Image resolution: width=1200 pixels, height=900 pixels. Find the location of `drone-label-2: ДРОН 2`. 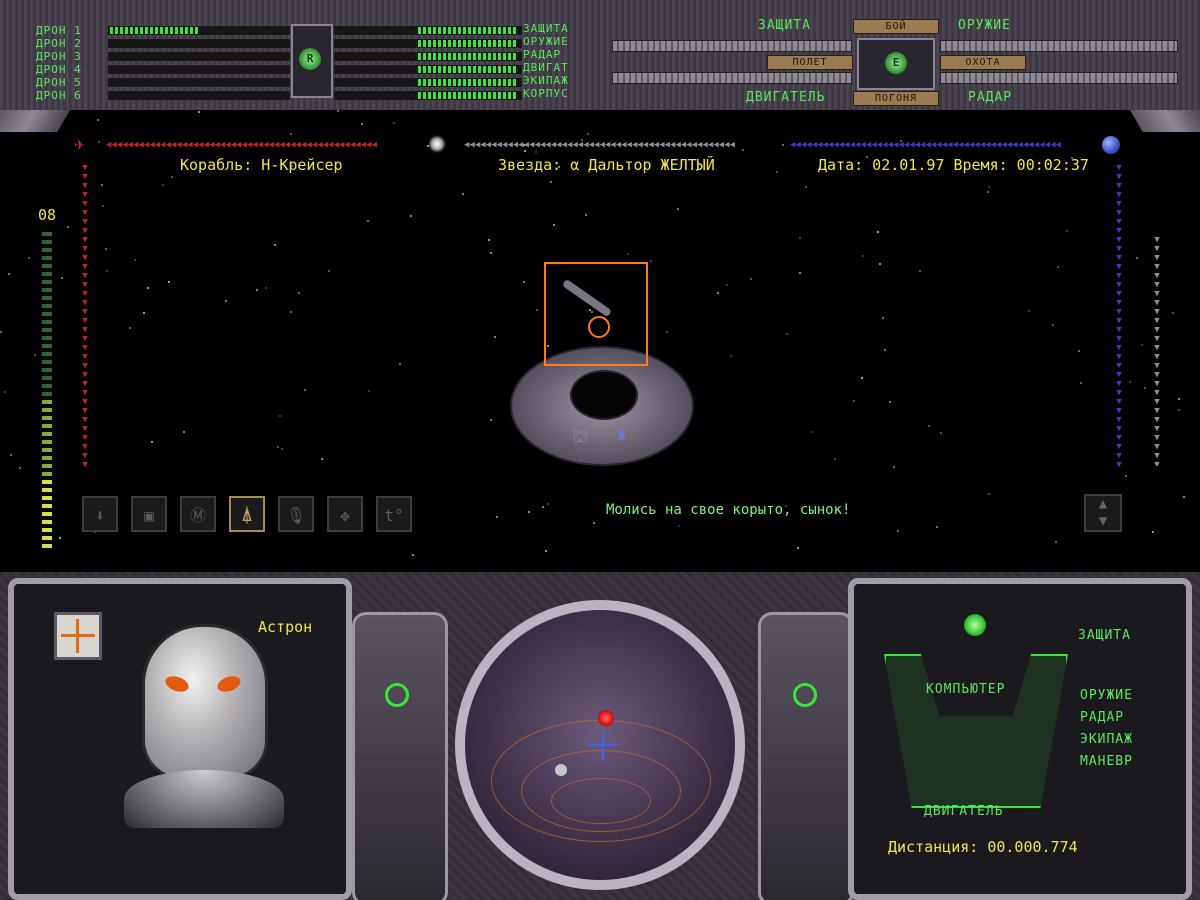

drone-label-2: ДРОН 2 is located at coordinates (59, 43).